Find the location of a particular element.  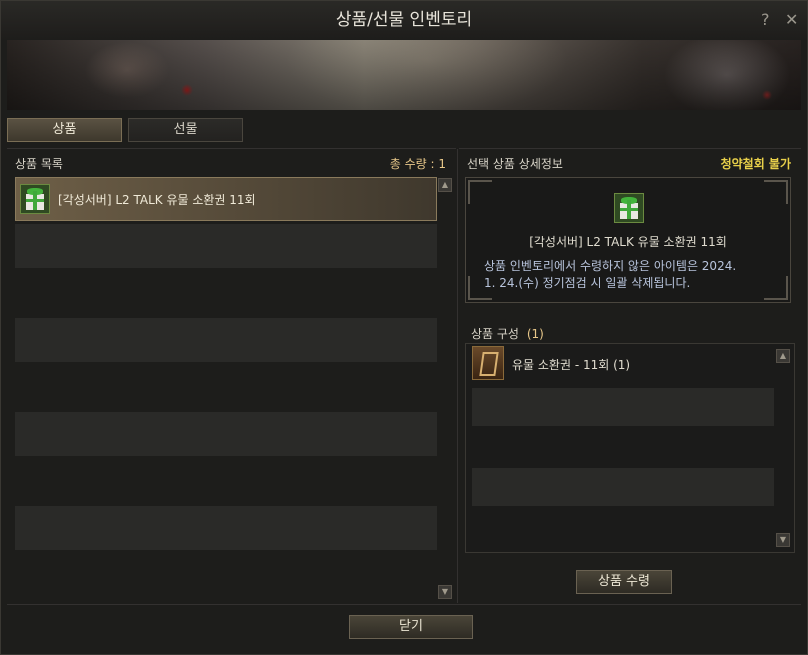

window-title: 상품/선물 인벤토리 is located at coordinates (404, 20).